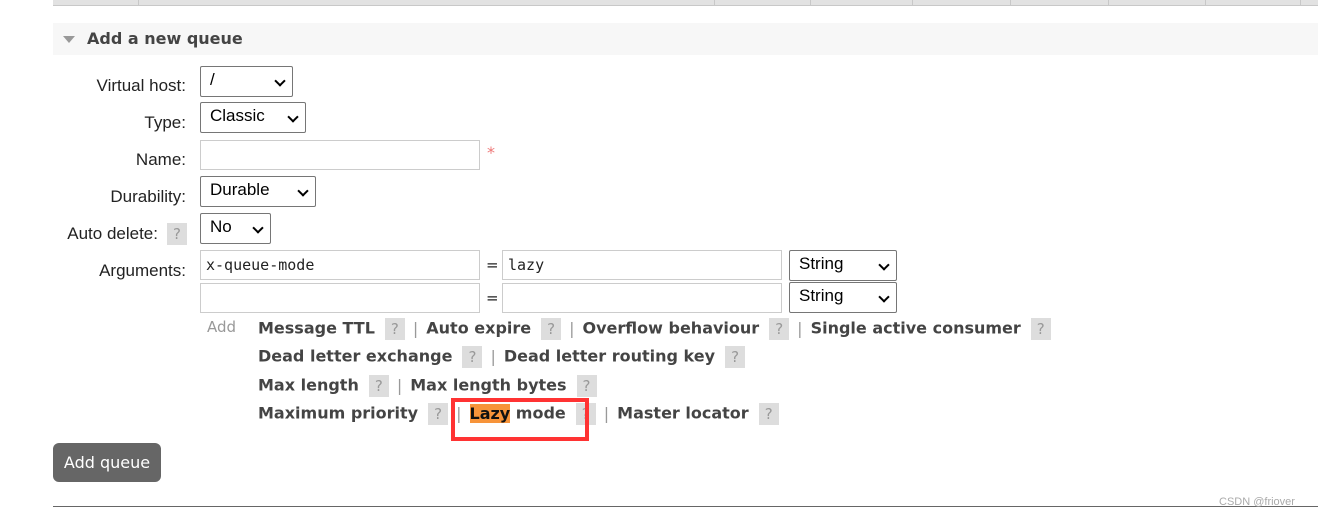 Image resolution: width=1318 pixels, height=519 pixels. I want to click on table-footer-strip, so click(685, 3).